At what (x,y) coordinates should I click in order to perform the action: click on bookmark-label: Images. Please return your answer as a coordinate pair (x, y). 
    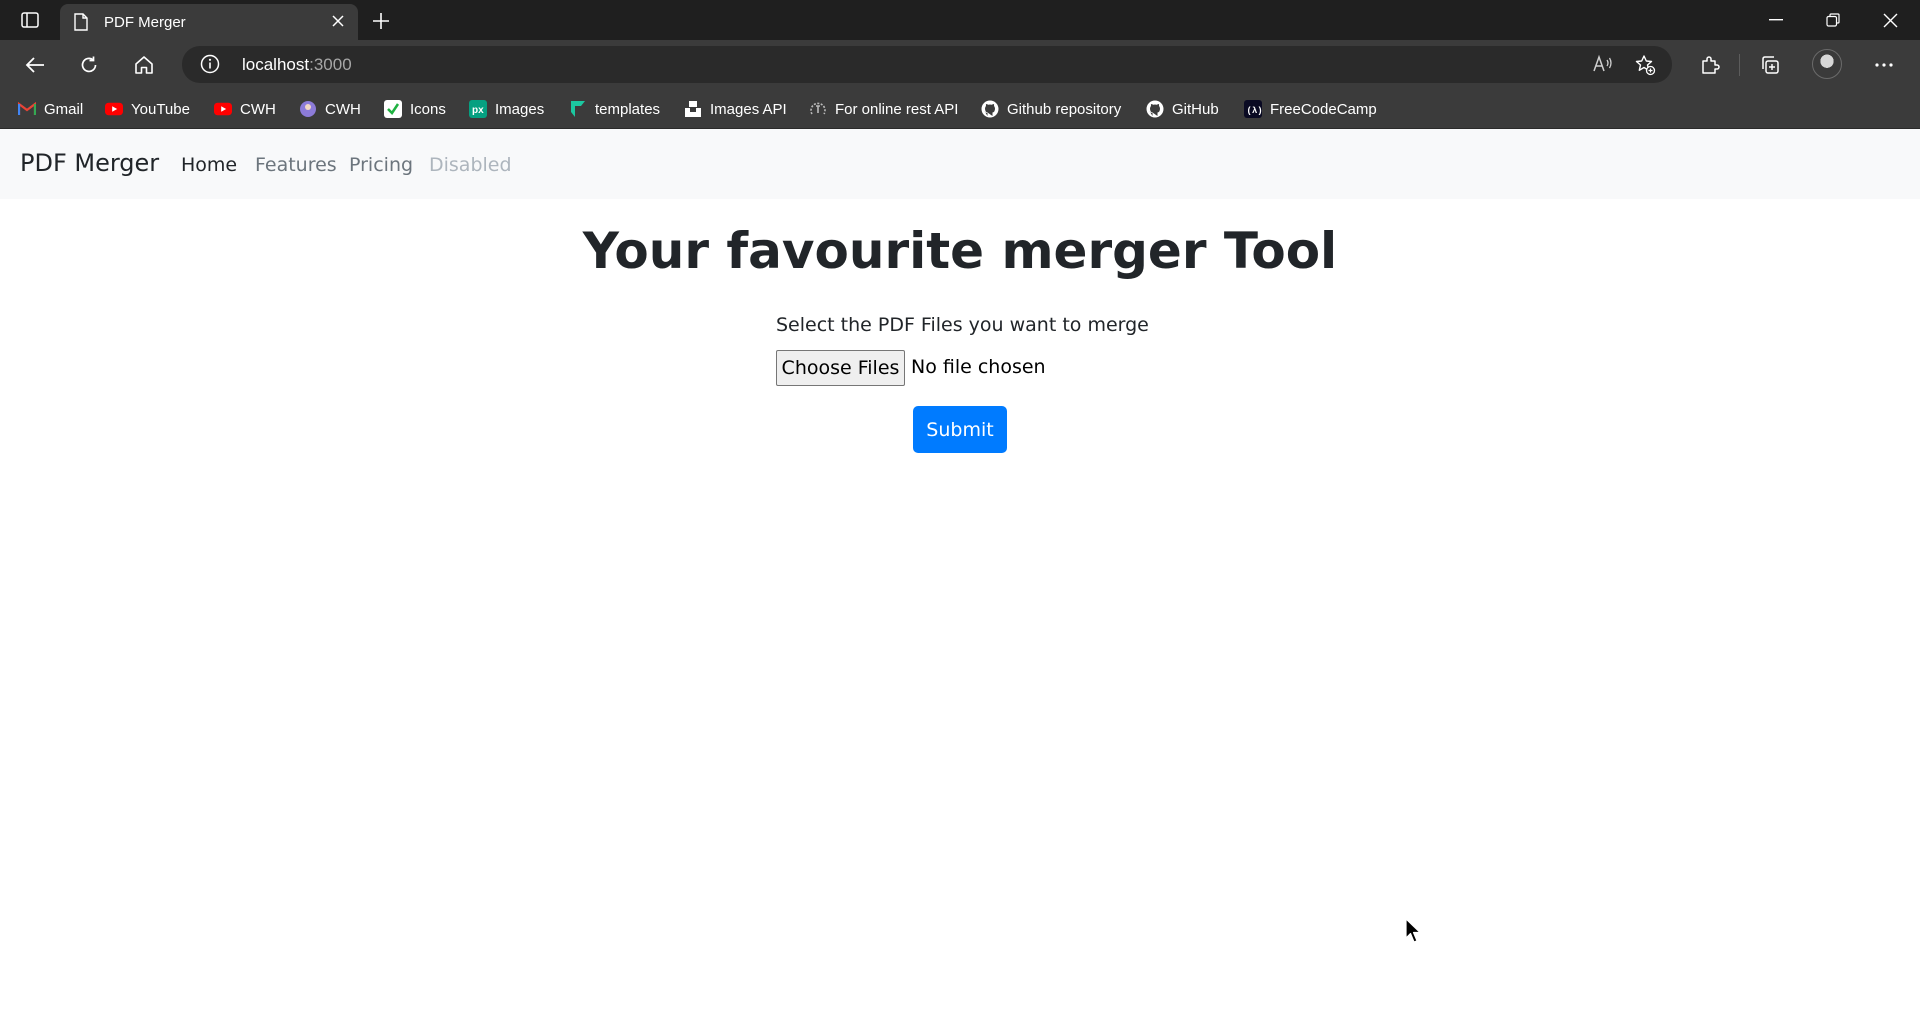
    Looking at the image, I should click on (520, 109).